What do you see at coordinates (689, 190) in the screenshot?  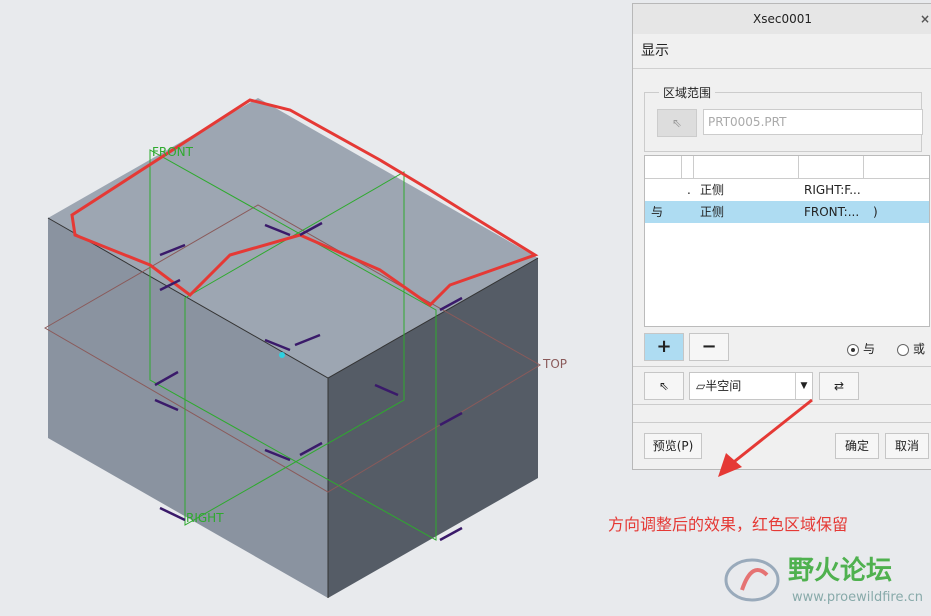 I see `row-op: .` at bounding box center [689, 190].